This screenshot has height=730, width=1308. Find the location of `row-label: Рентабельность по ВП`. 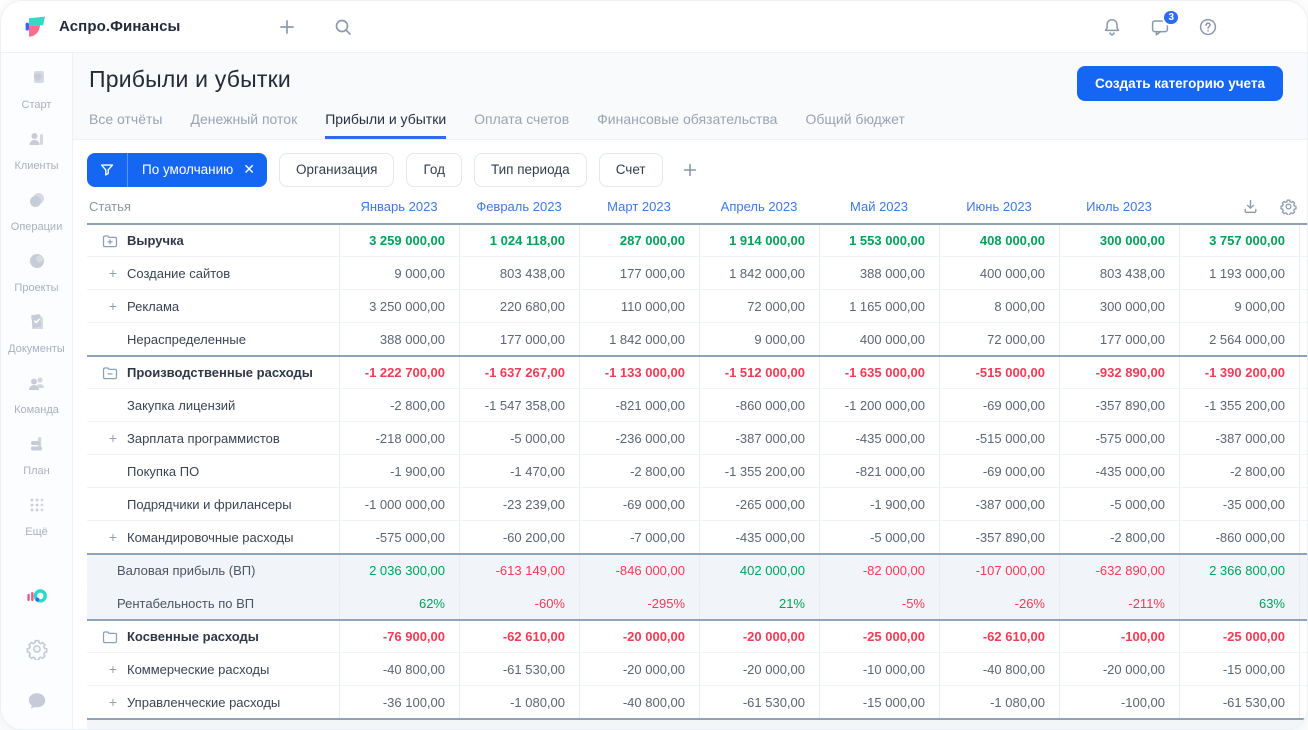

row-label: Рентабельность по ВП is located at coordinates (186, 603).